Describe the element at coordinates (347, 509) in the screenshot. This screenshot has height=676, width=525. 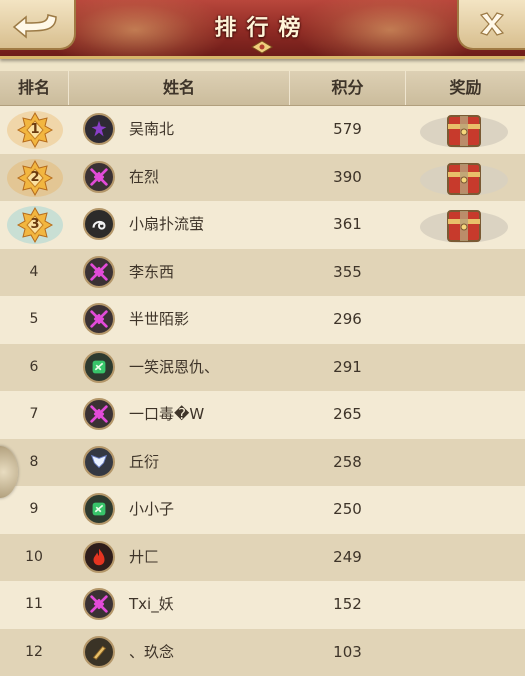
I see `player-score: 250` at that location.